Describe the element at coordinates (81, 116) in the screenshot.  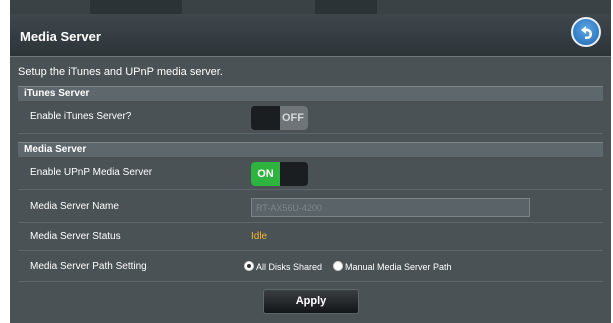
I see `itunes-enable-label: Enable iTunes Server?` at that location.